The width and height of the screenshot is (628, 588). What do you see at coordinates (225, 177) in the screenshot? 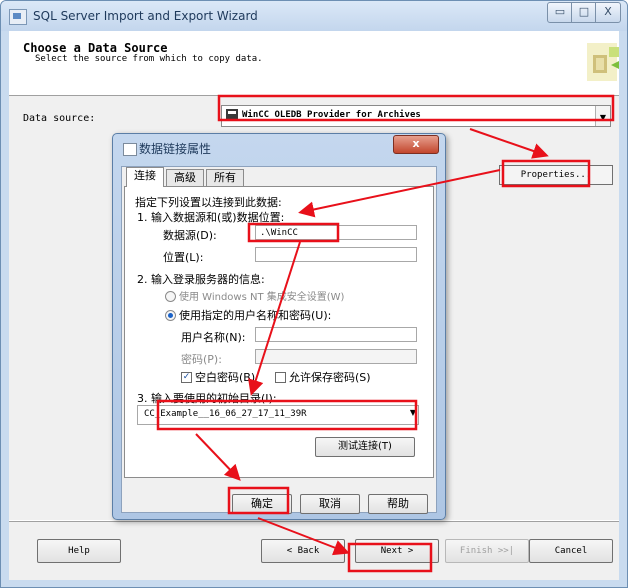
I see `tab-all: 所有` at bounding box center [225, 177].